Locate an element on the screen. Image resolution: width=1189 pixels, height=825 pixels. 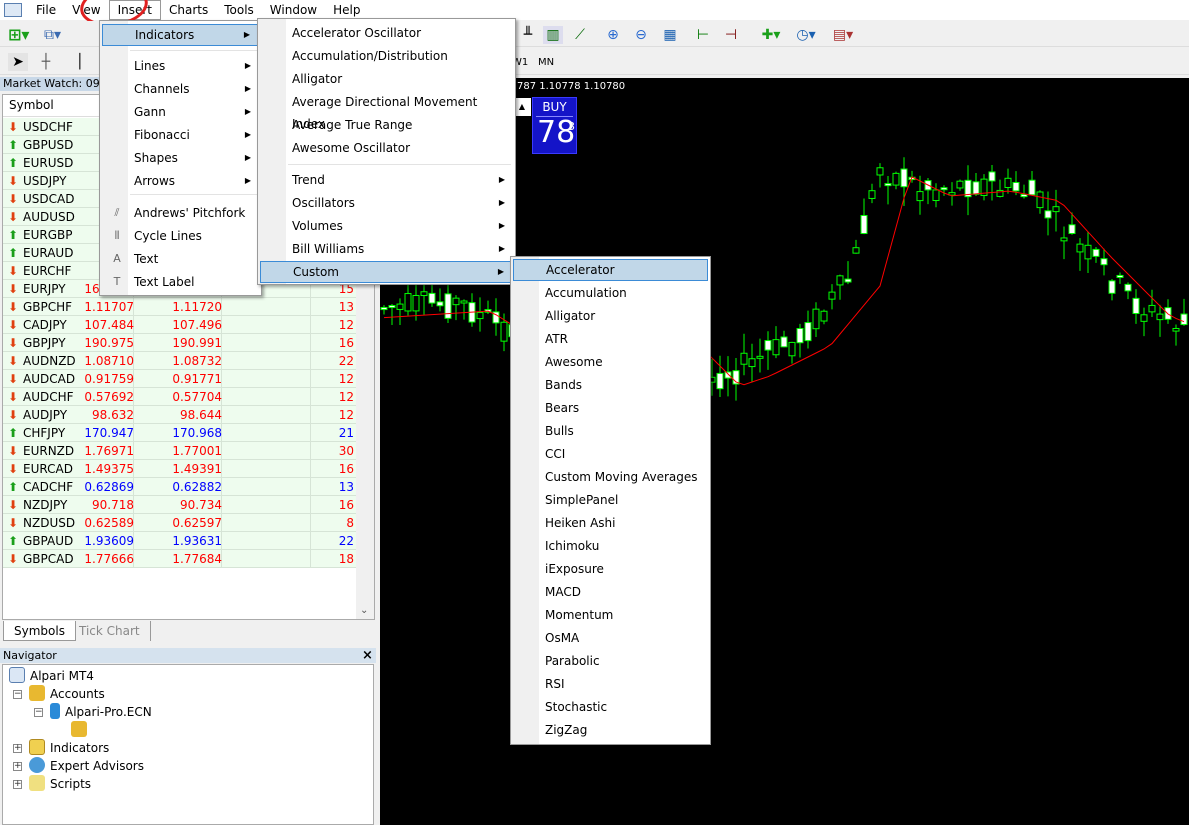
insert-menu-item-indicators: Indicators ▶ is located at coordinates (180, 35).